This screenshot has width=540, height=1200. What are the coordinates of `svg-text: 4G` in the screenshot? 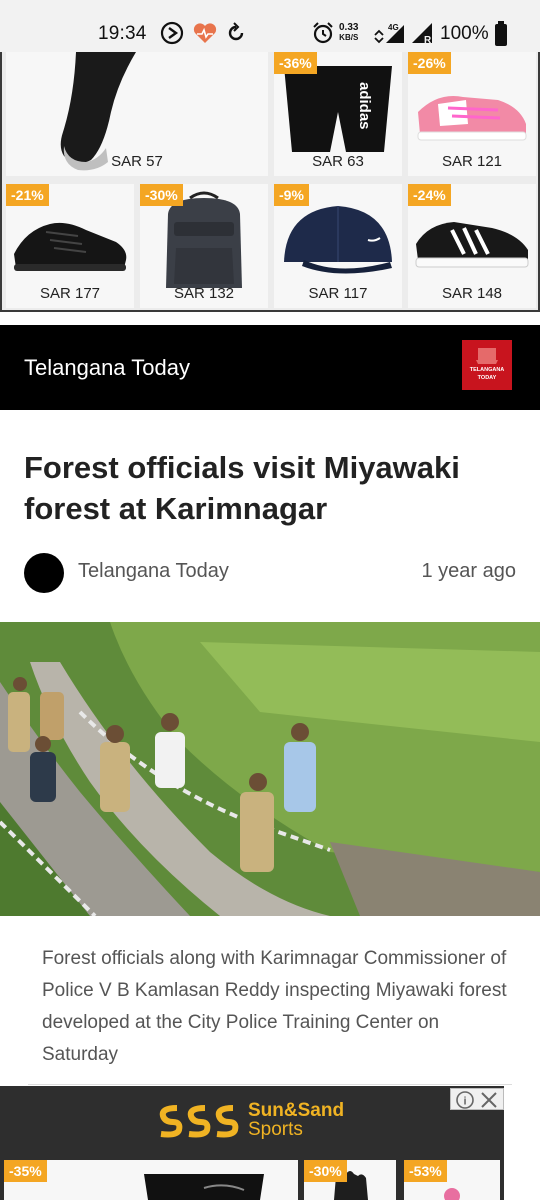 It's located at (393, 27).